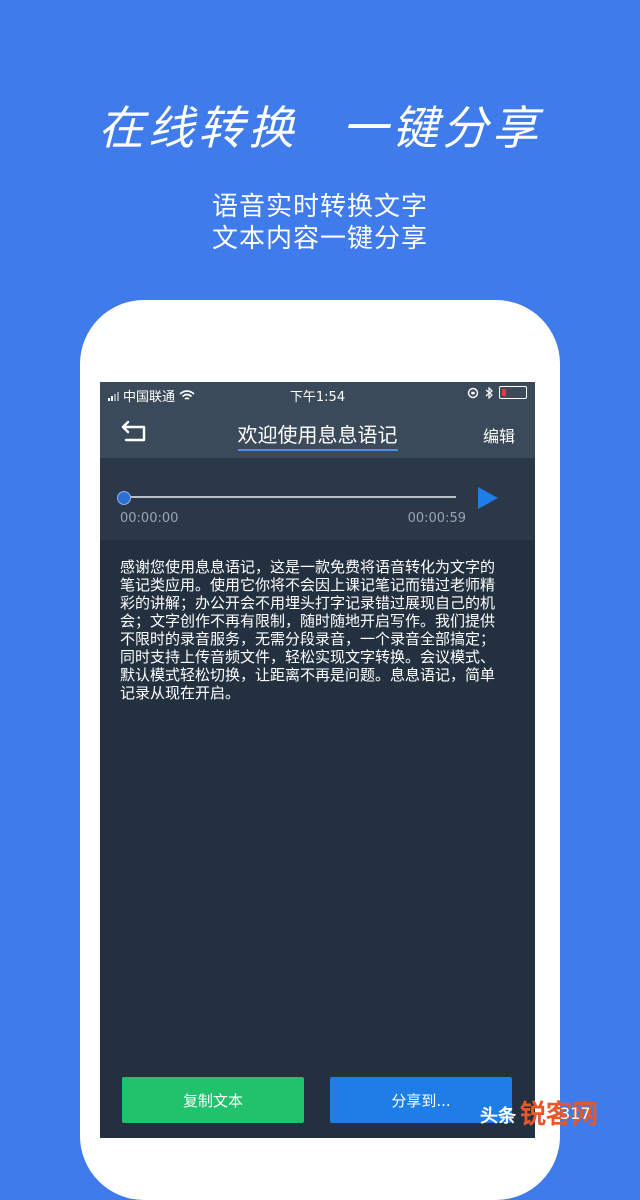 This screenshot has height=1200, width=640. I want to click on watermark-left: 头条, so click(498, 1116).